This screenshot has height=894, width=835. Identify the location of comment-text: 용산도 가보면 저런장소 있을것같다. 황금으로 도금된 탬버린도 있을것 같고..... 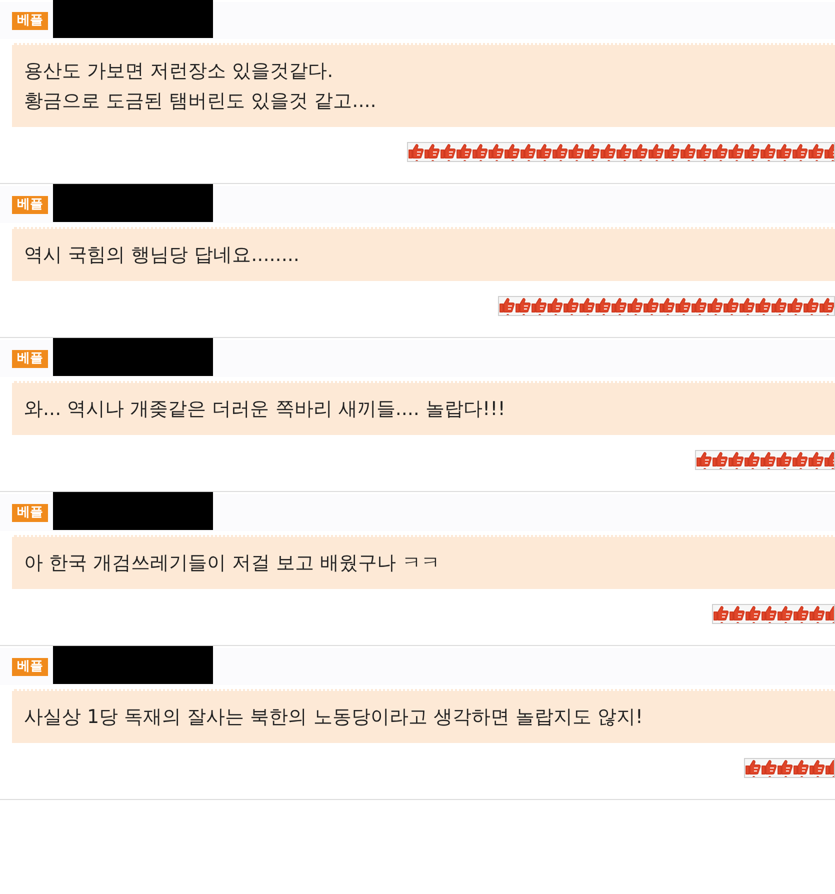
(423, 85).